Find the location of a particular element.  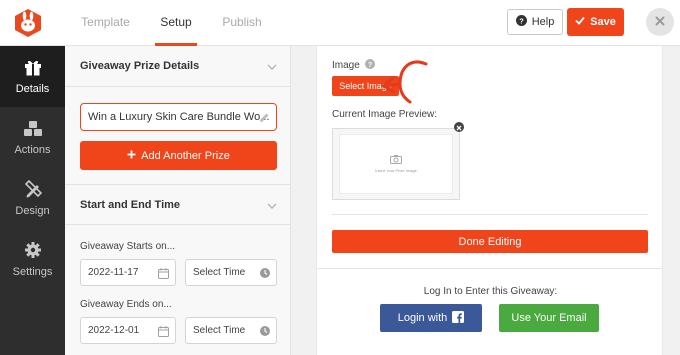

use-email-button: Use Your Email is located at coordinates (549, 318).